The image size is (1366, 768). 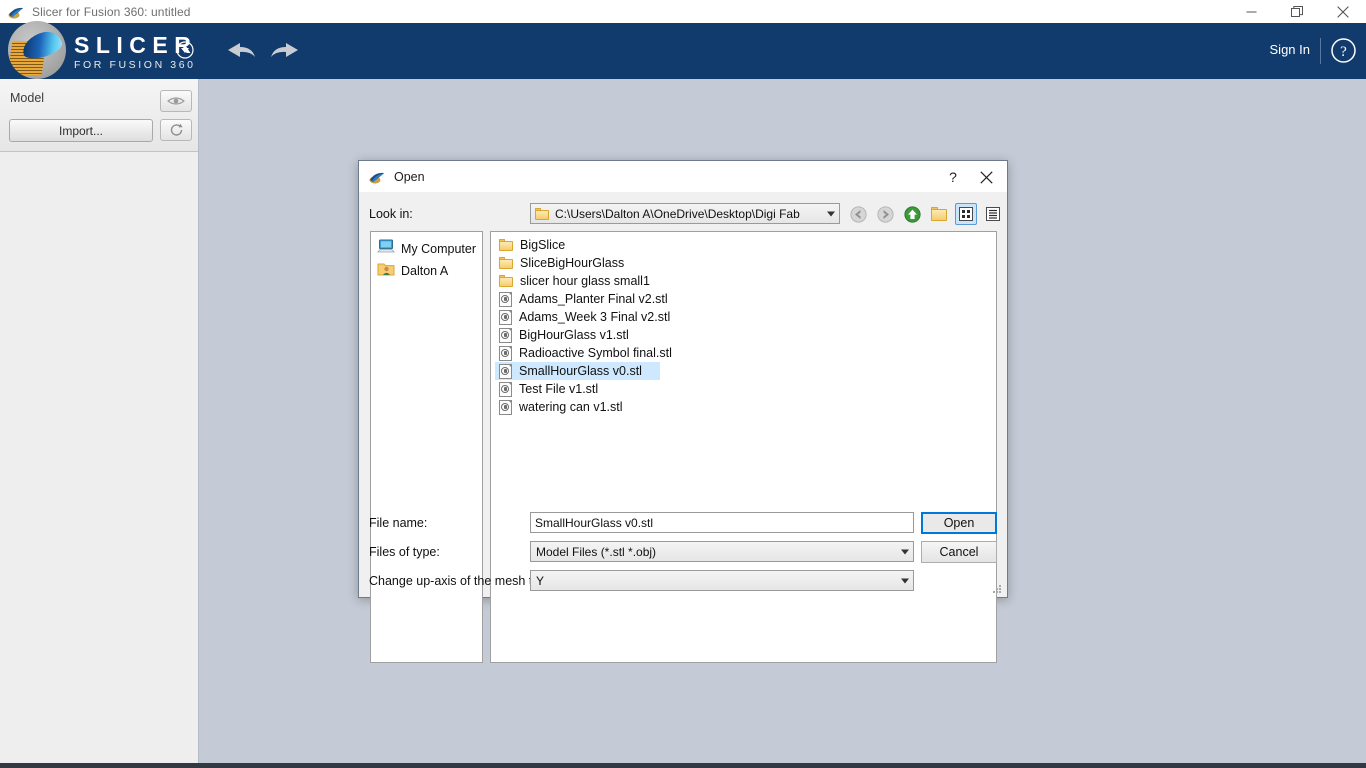 I want to click on list-item-label: Test File v1.stl, so click(x=559, y=389).